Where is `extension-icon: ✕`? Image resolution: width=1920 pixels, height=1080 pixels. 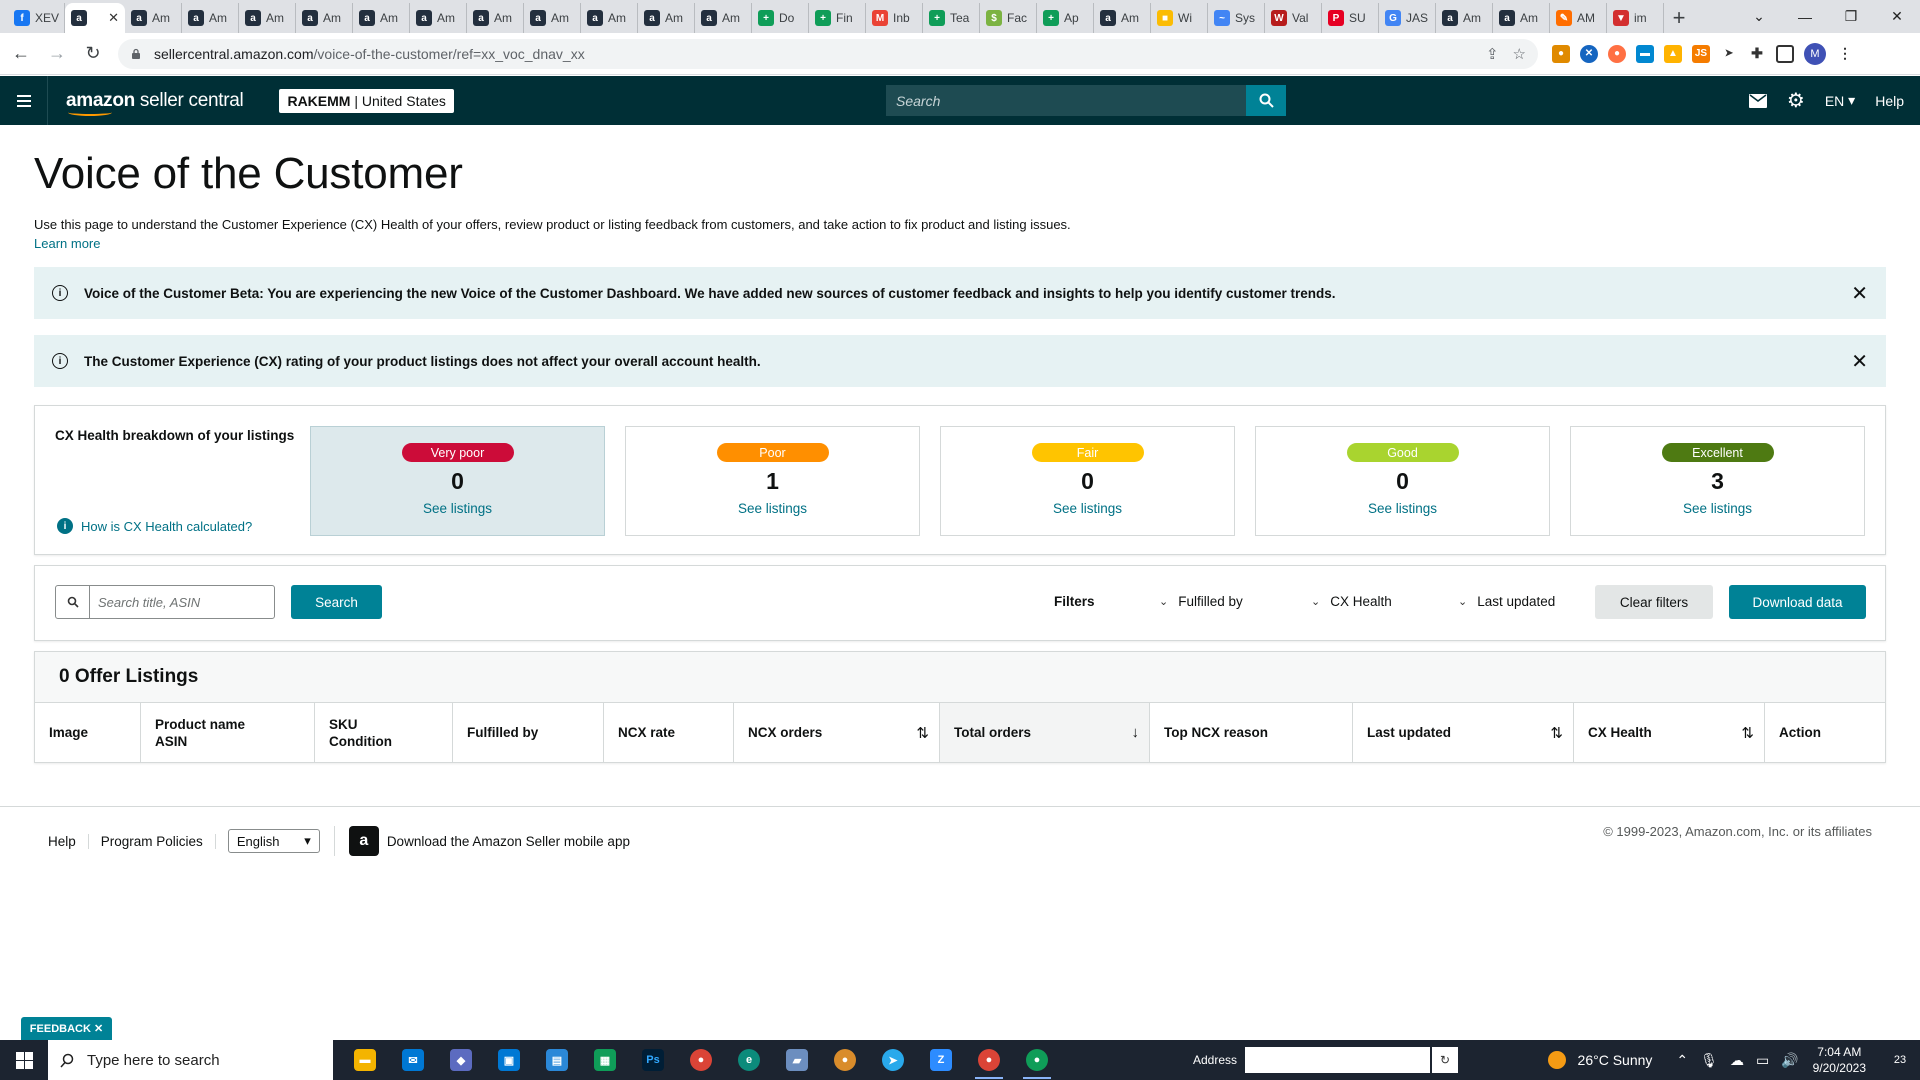
extension-icon: ✕ is located at coordinates (1589, 53).